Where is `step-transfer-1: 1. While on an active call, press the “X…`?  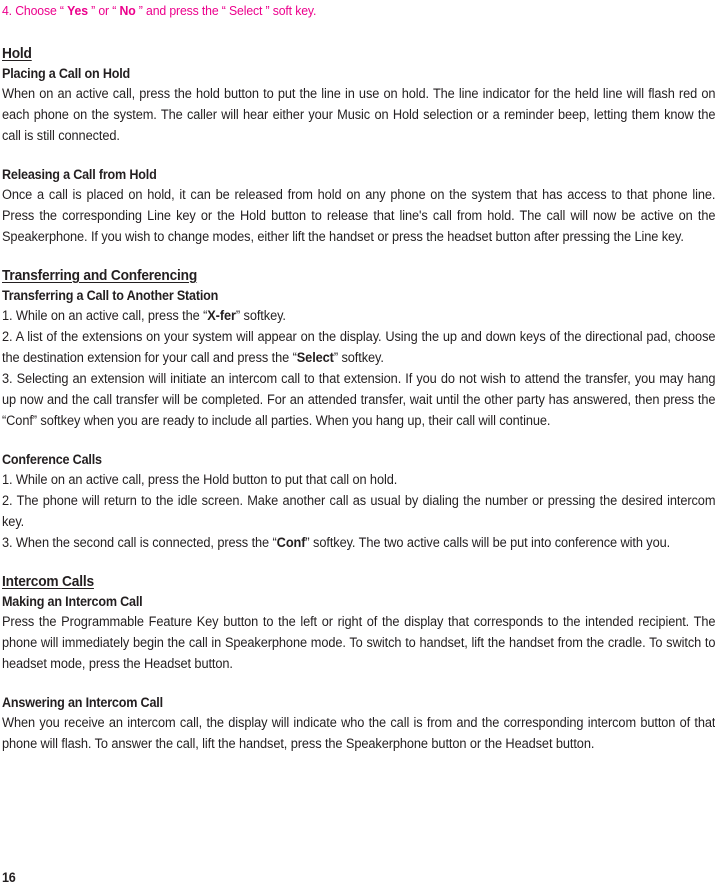
step-transfer-1: 1. While on an active call, press the “X… is located at coordinates (358, 315).